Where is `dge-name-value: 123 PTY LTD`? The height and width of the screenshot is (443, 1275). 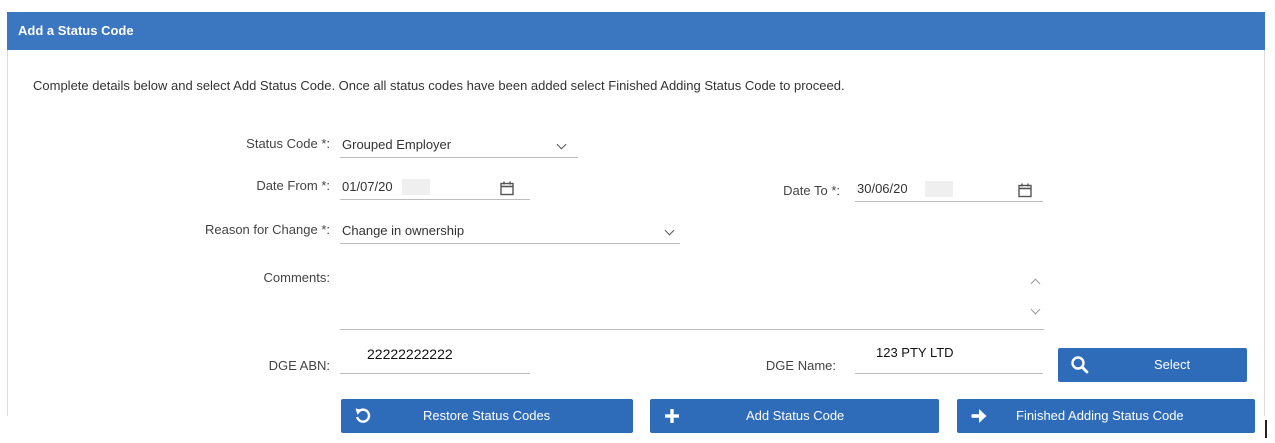 dge-name-value: 123 PTY LTD is located at coordinates (915, 352).